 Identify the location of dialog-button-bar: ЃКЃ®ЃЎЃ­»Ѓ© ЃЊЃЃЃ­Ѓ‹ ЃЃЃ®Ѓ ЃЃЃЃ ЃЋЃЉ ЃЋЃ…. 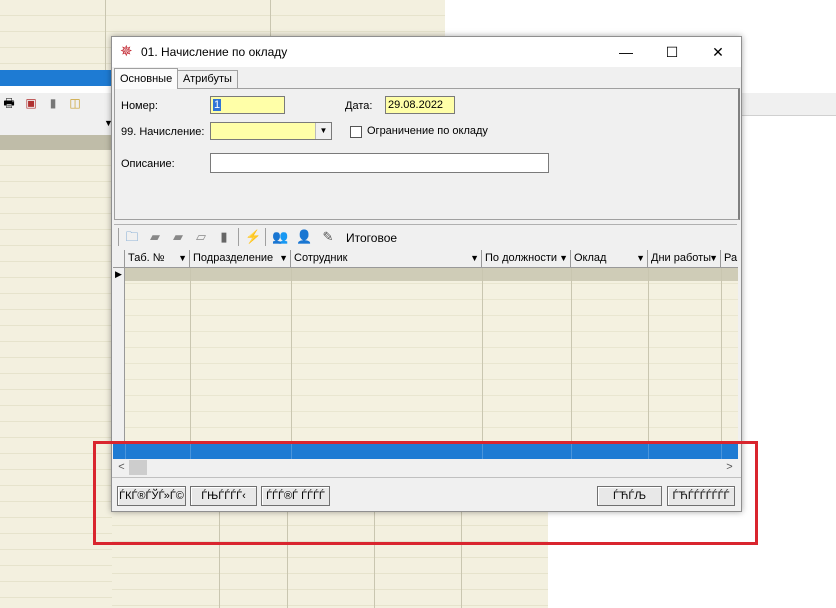
(426, 494).